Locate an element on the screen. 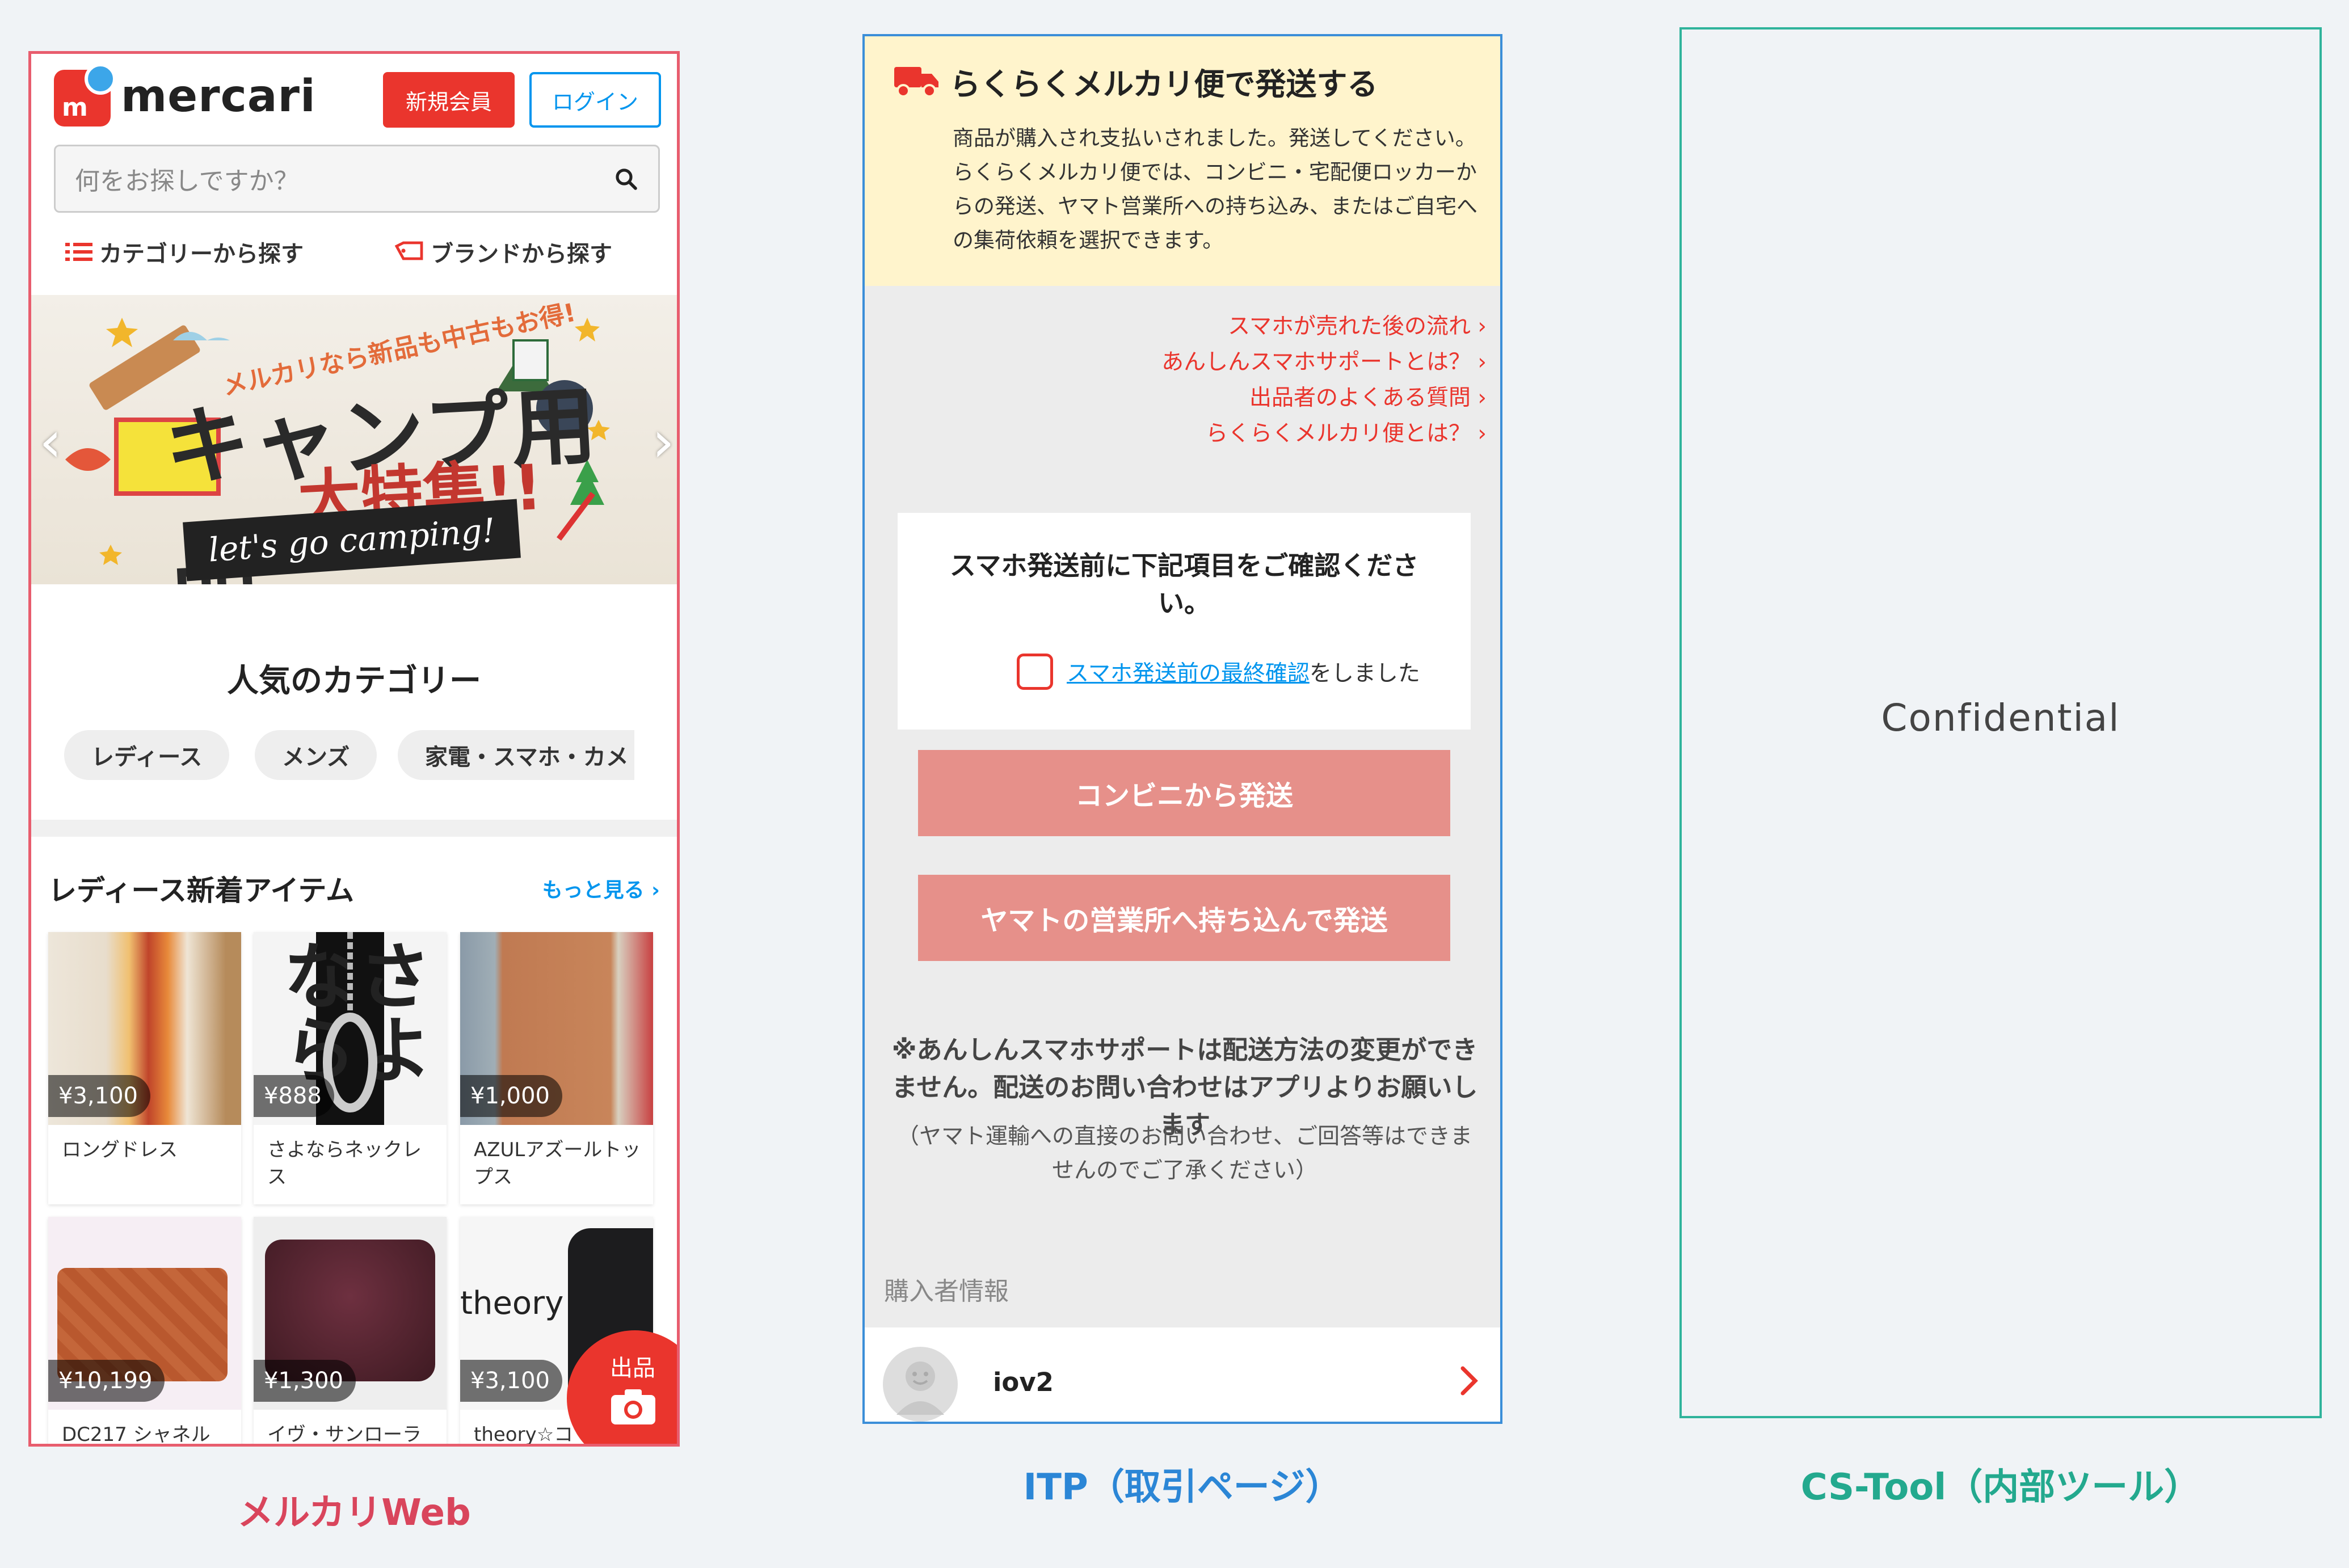  confirm-card: スマホ発送前に下記項目をご確認ください。 スマホ発送前の最終確認をしました is located at coordinates (1185, 621).